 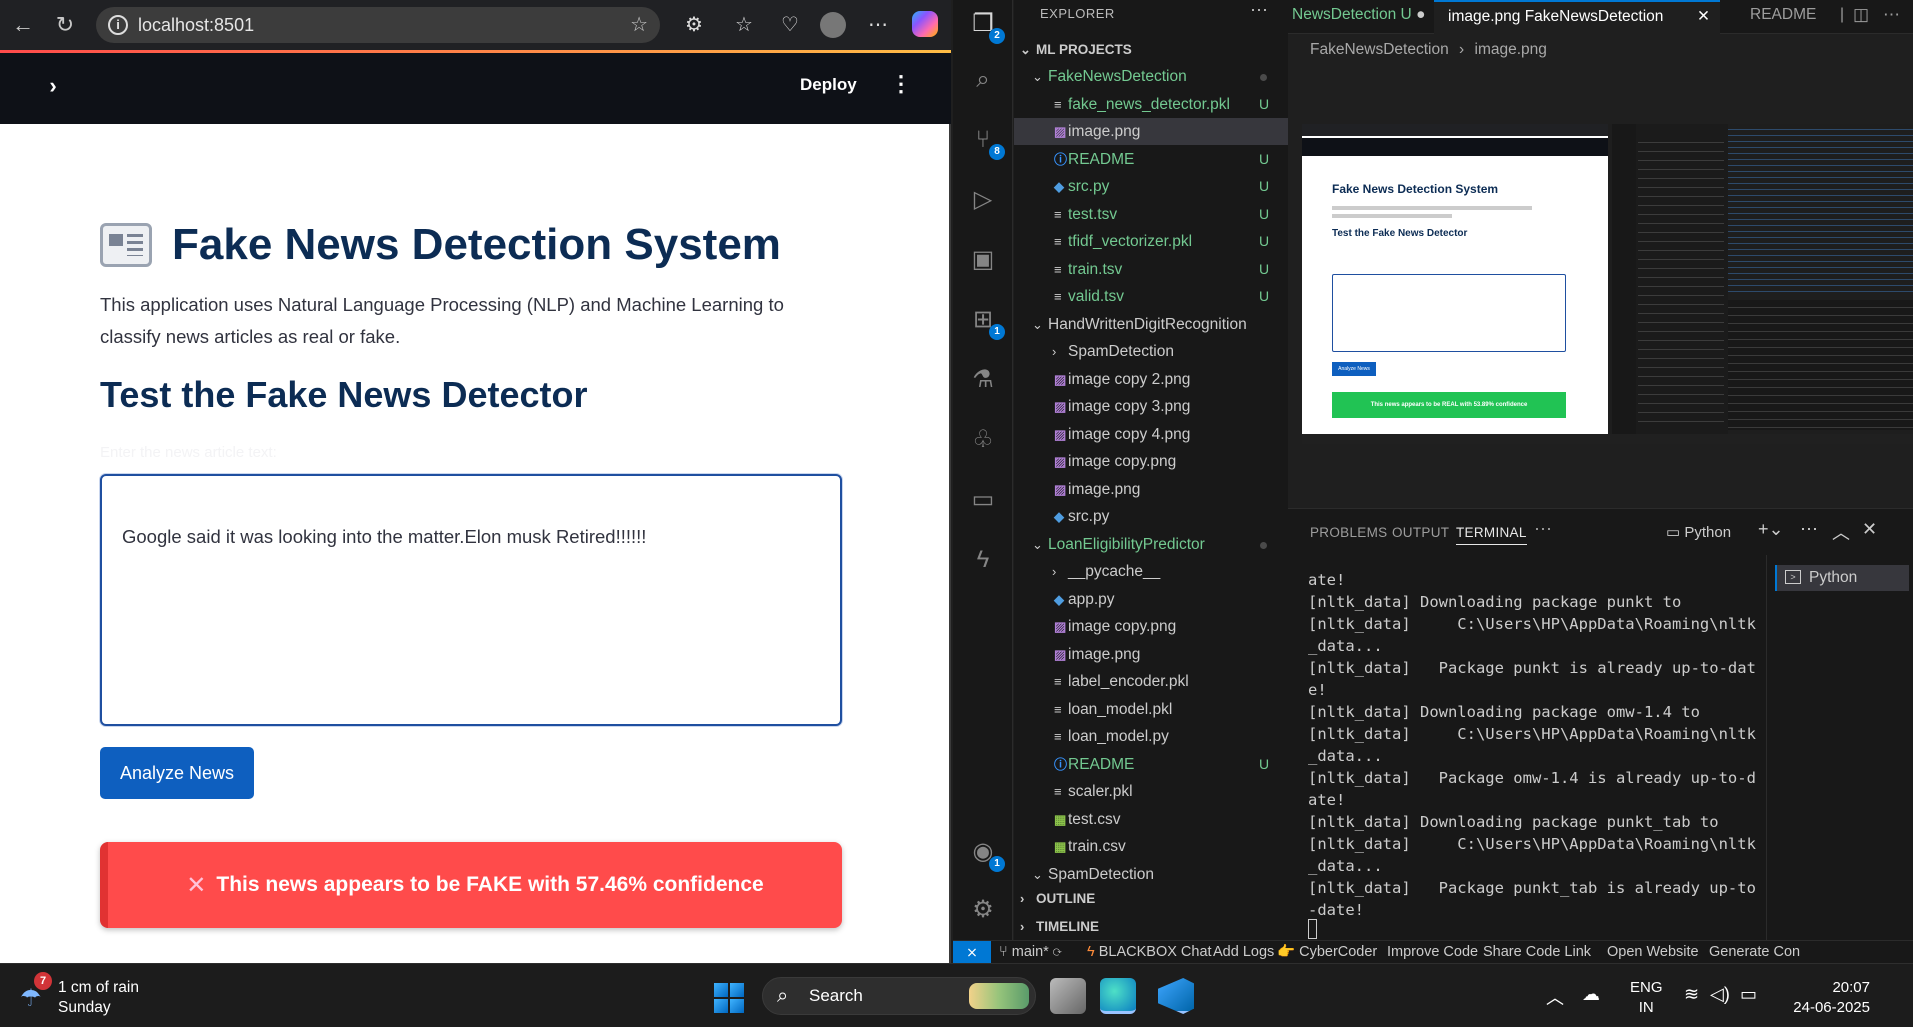 What do you see at coordinates (1149, 952) in the screenshot?
I see `status-blackbox-chat: ϟ BLACKBOX Chat` at bounding box center [1149, 952].